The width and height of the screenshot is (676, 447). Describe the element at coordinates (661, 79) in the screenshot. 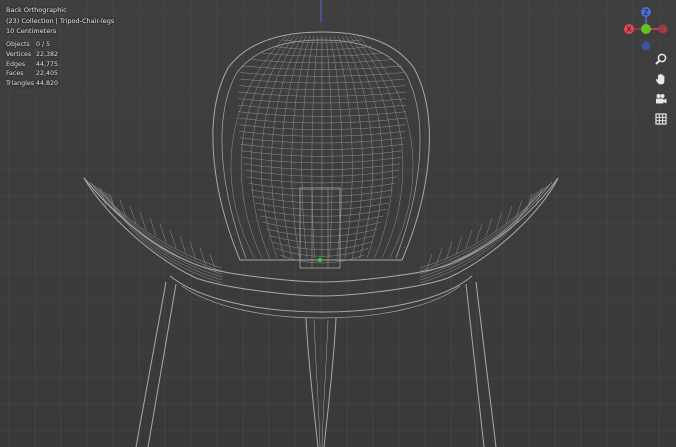

I see `hand-pan-icon` at that location.